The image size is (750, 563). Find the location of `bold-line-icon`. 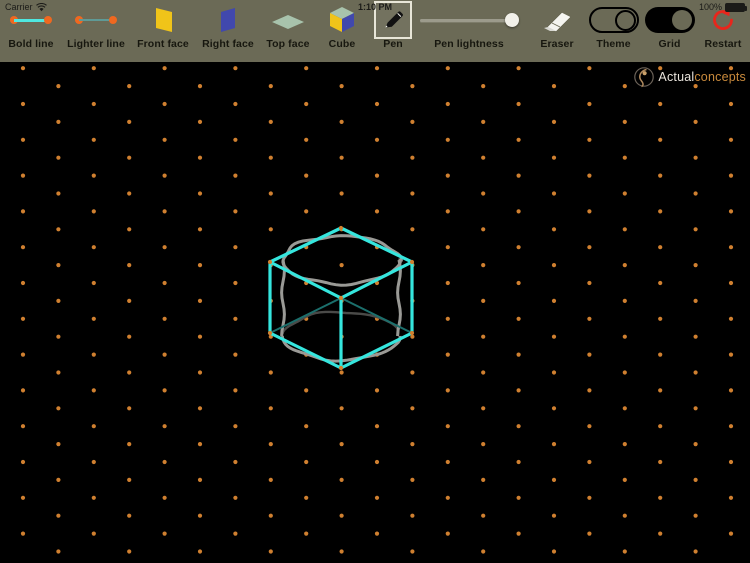

bold-line-icon is located at coordinates (31, 20).